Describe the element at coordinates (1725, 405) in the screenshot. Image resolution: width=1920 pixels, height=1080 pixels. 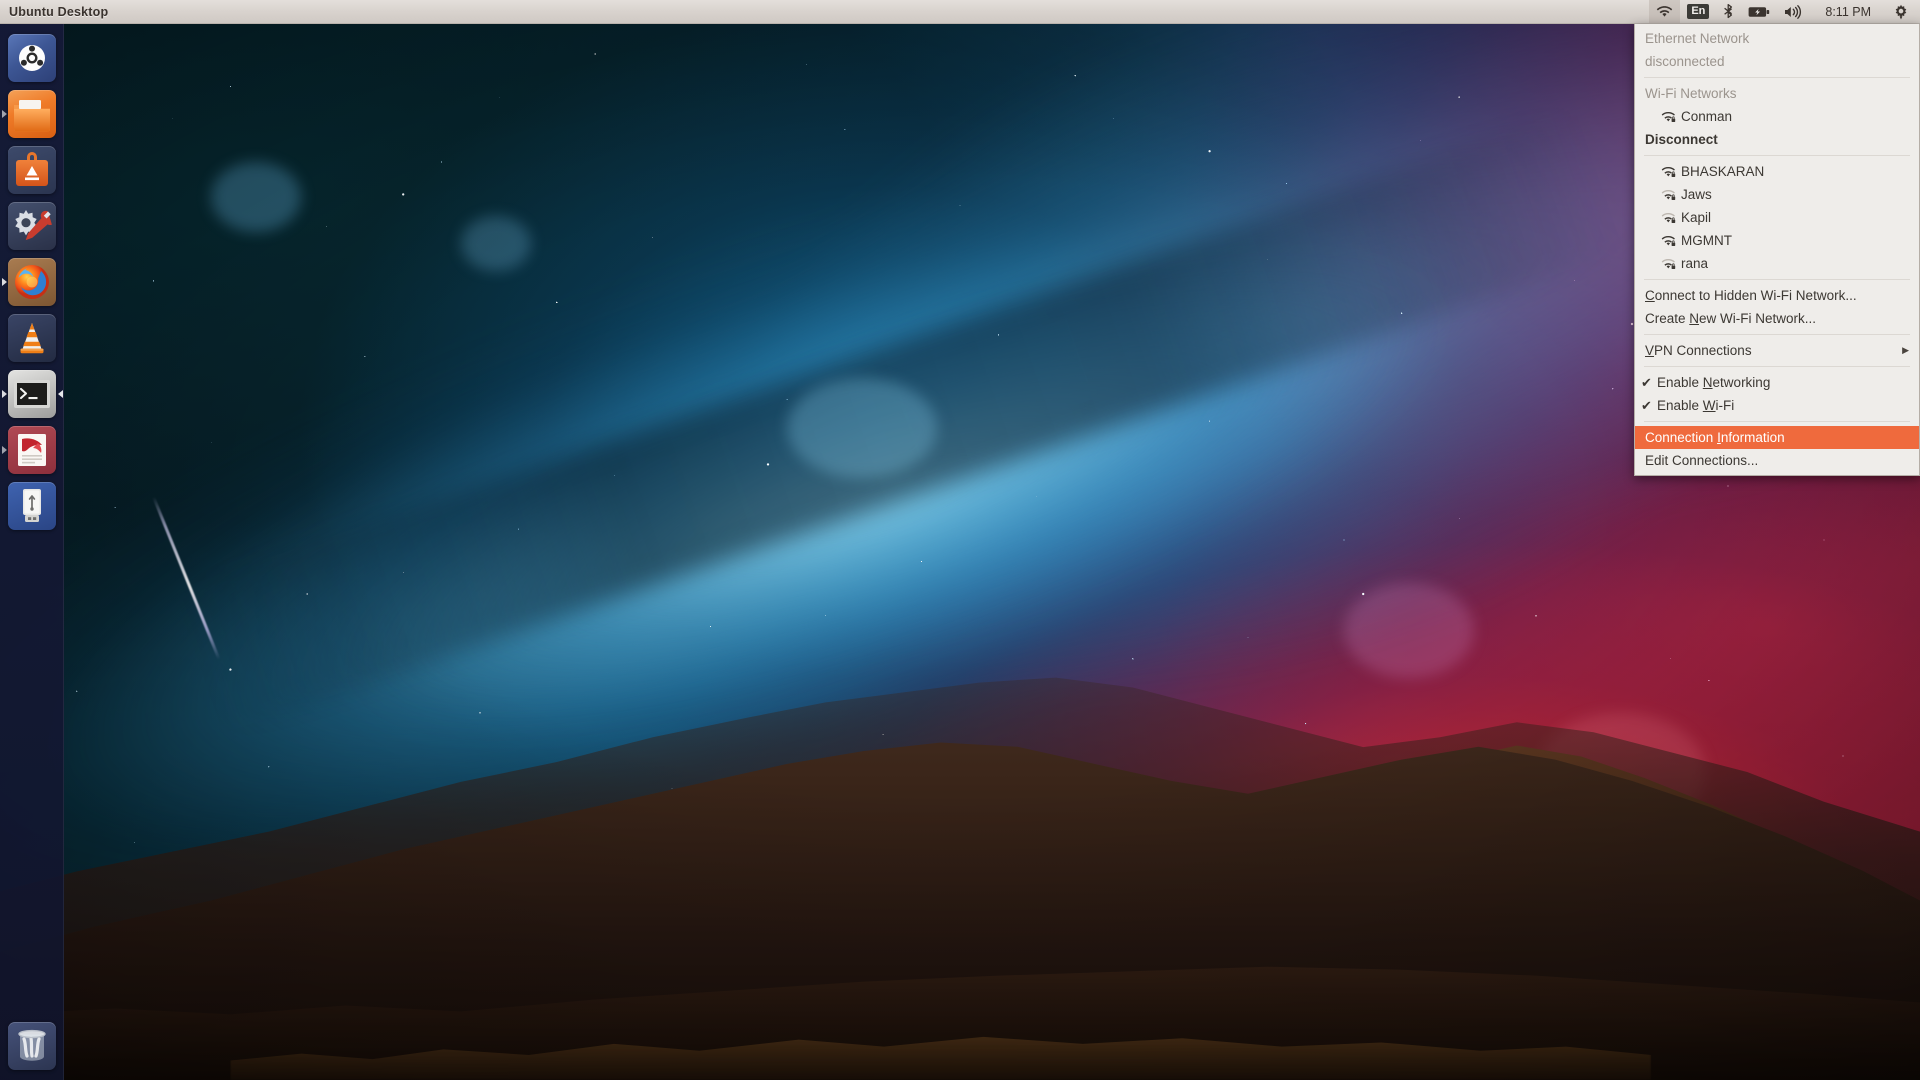
I see `enable-wifi-label: i-Fi` at that location.